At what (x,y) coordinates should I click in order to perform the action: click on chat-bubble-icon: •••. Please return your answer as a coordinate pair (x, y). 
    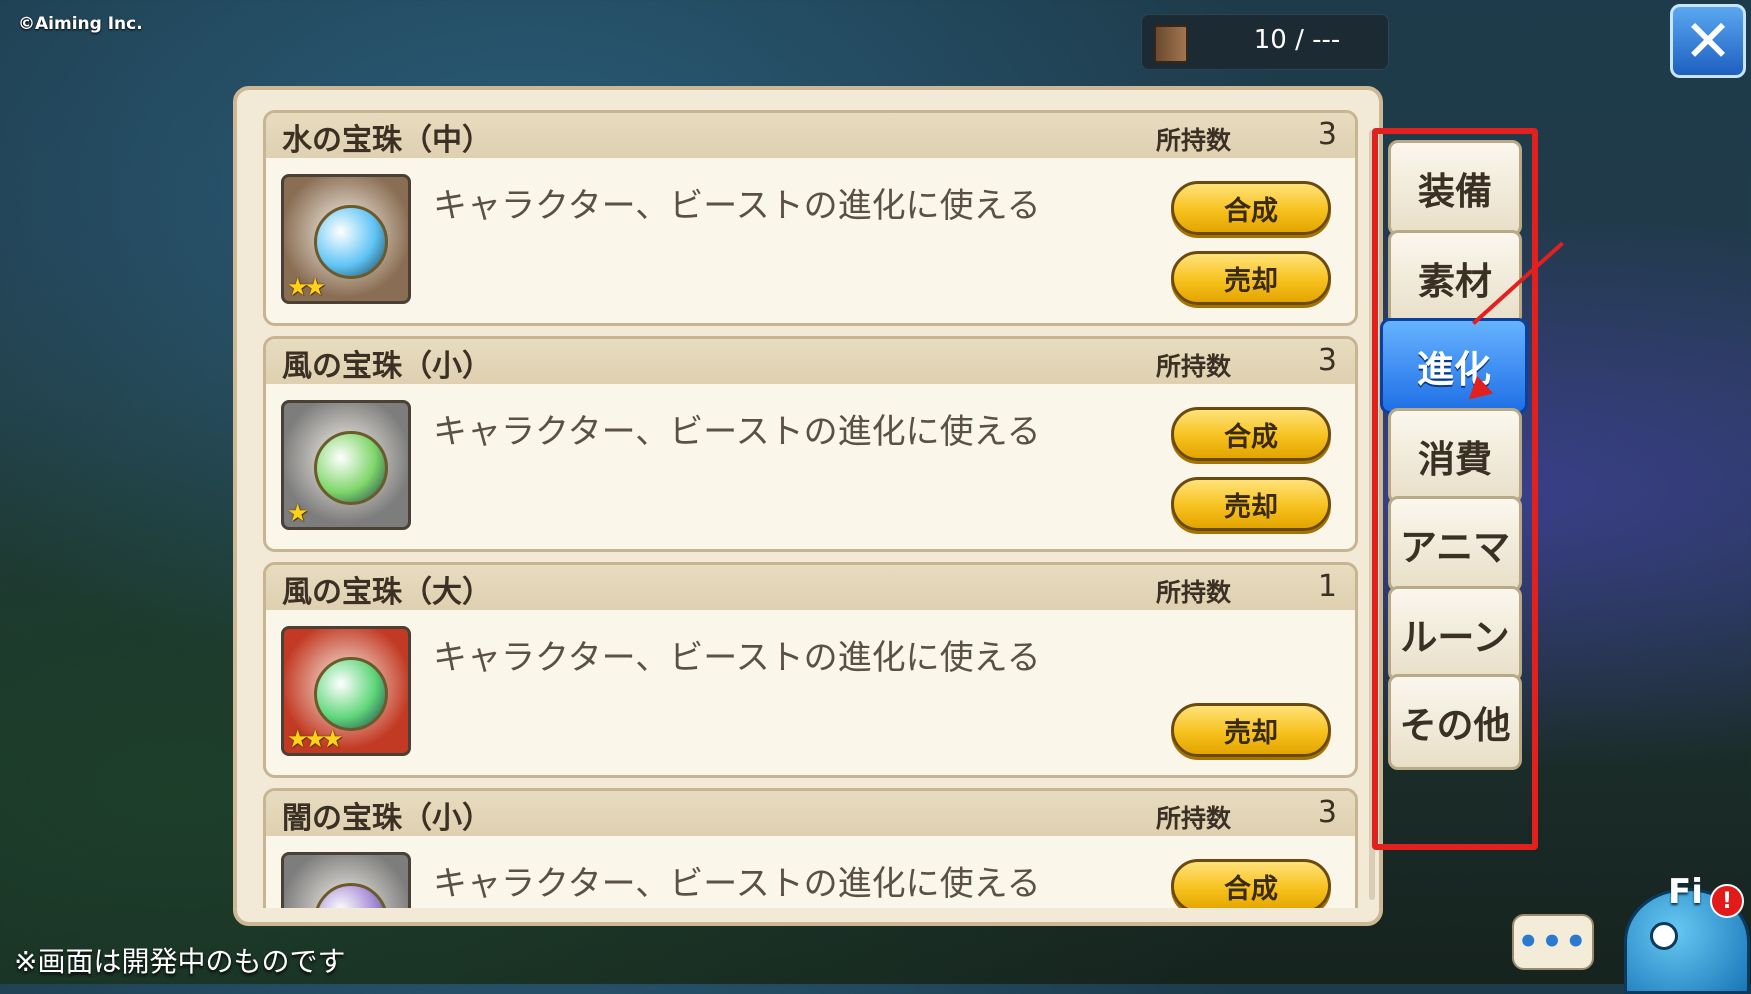
    Looking at the image, I should click on (1553, 942).